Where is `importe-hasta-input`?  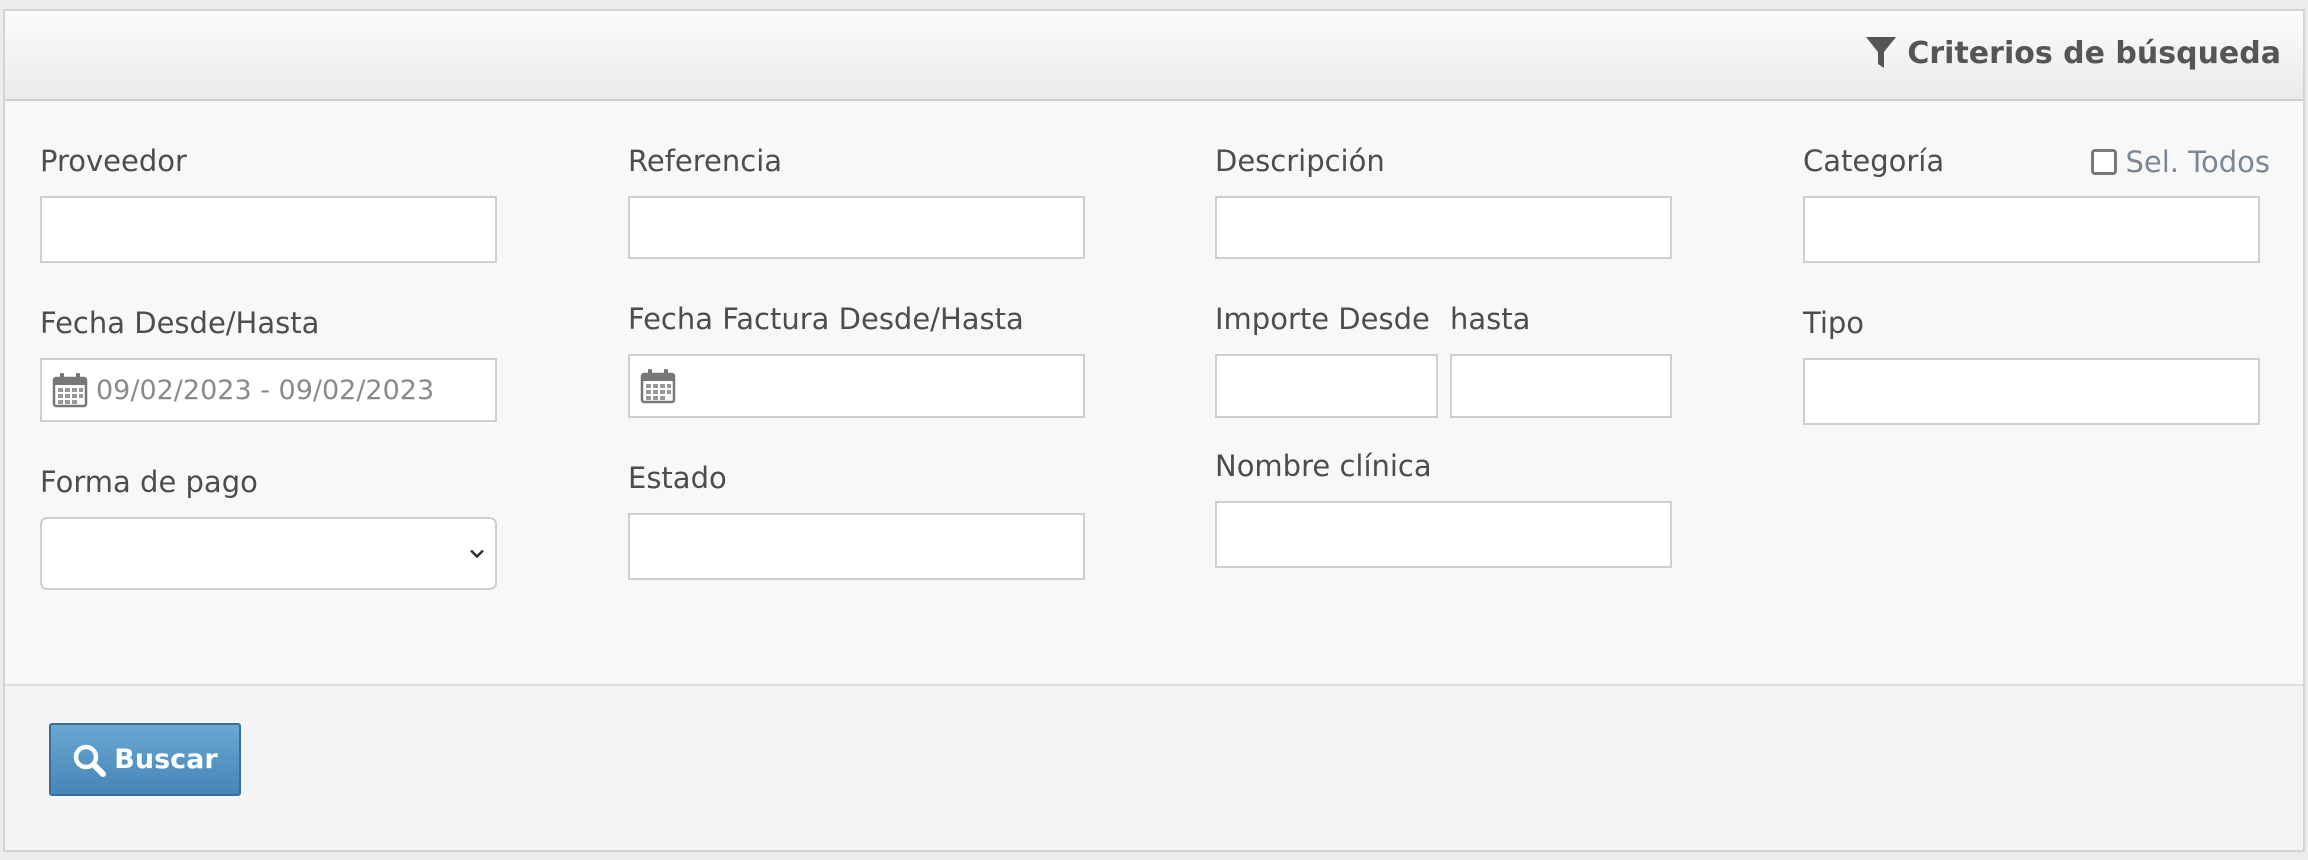
importe-hasta-input is located at coordinates (1561, 386).